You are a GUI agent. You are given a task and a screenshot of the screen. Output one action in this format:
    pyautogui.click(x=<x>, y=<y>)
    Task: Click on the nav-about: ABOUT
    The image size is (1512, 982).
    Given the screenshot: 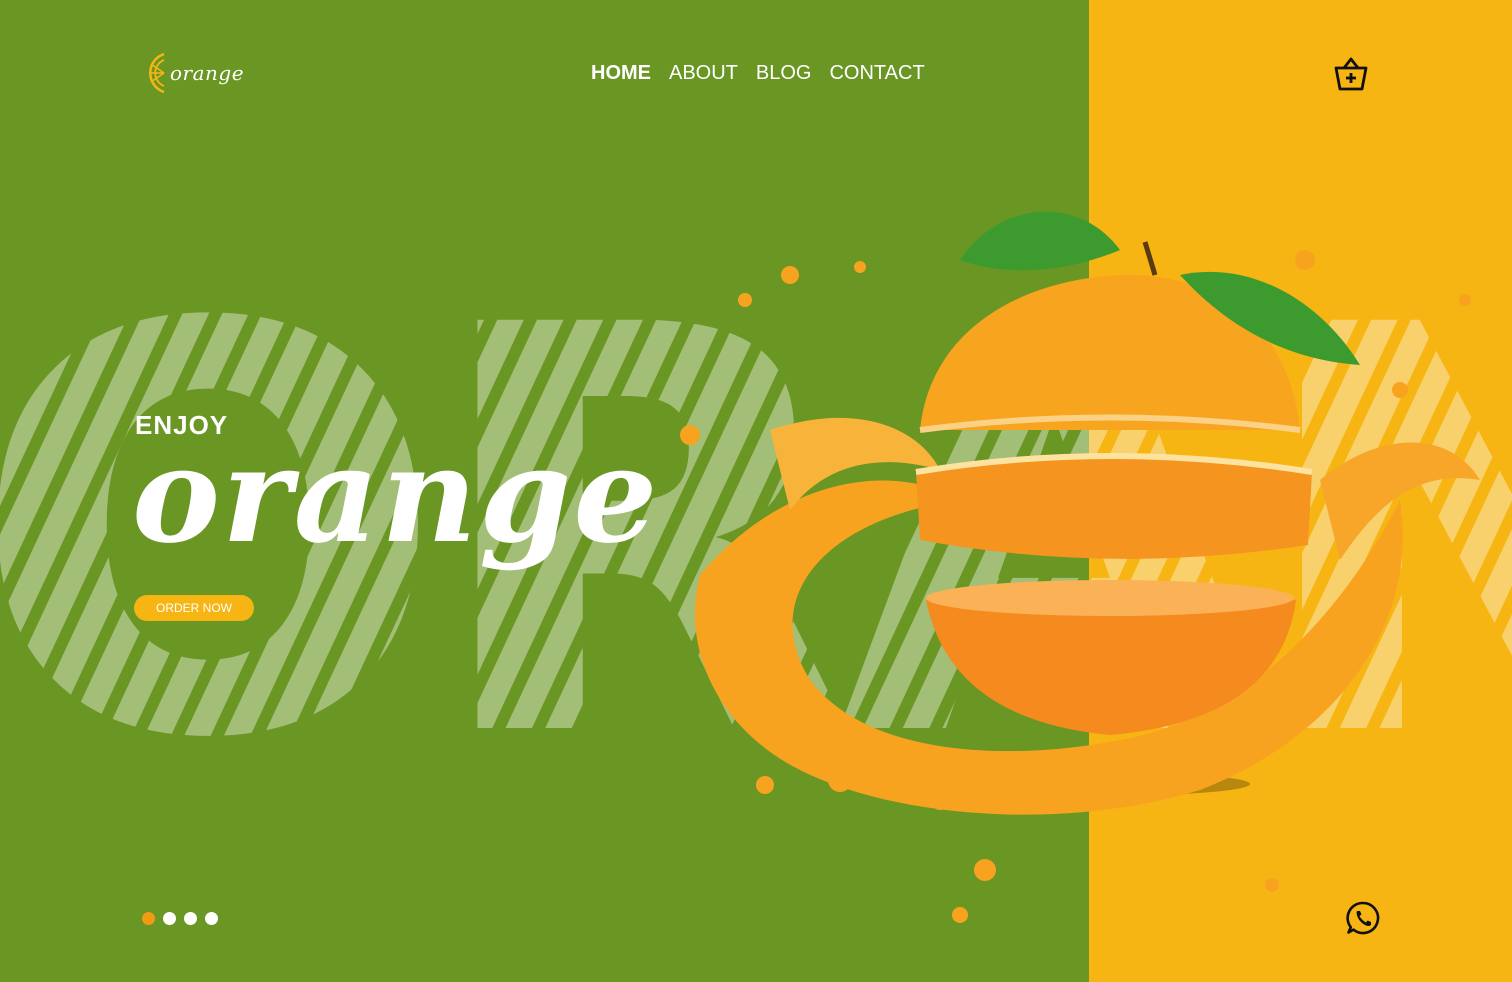 What is the action you would take?
    pyautogui.click(x=703, y=73)
    